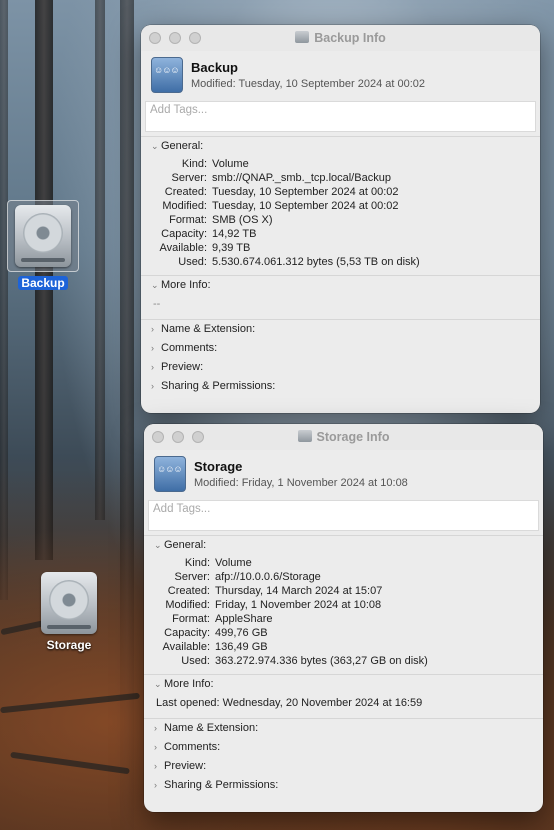  I want to click on desktop-icon-backup: Backup, so click(43, 245).